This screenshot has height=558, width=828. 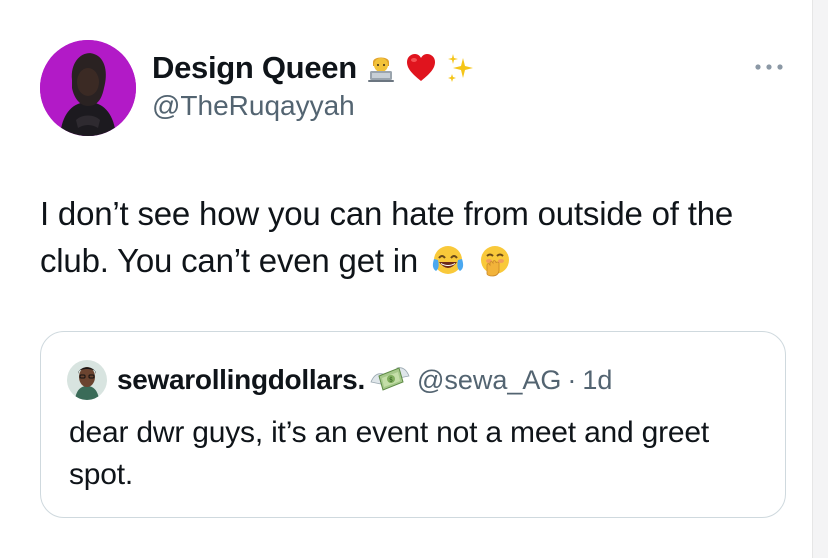 I want to click on face-with-hand-over-mouth-icon, so click(x=495, y=261).